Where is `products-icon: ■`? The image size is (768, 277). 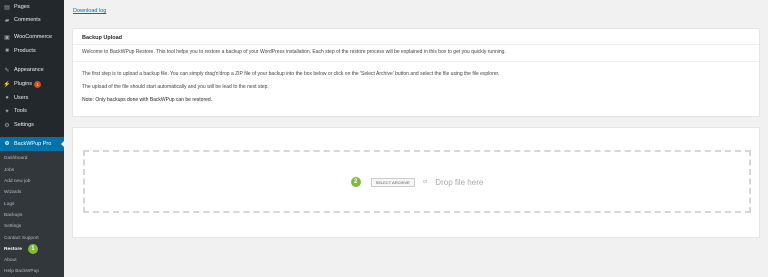 products-icon: ■ is located at coordinates (7, 51).